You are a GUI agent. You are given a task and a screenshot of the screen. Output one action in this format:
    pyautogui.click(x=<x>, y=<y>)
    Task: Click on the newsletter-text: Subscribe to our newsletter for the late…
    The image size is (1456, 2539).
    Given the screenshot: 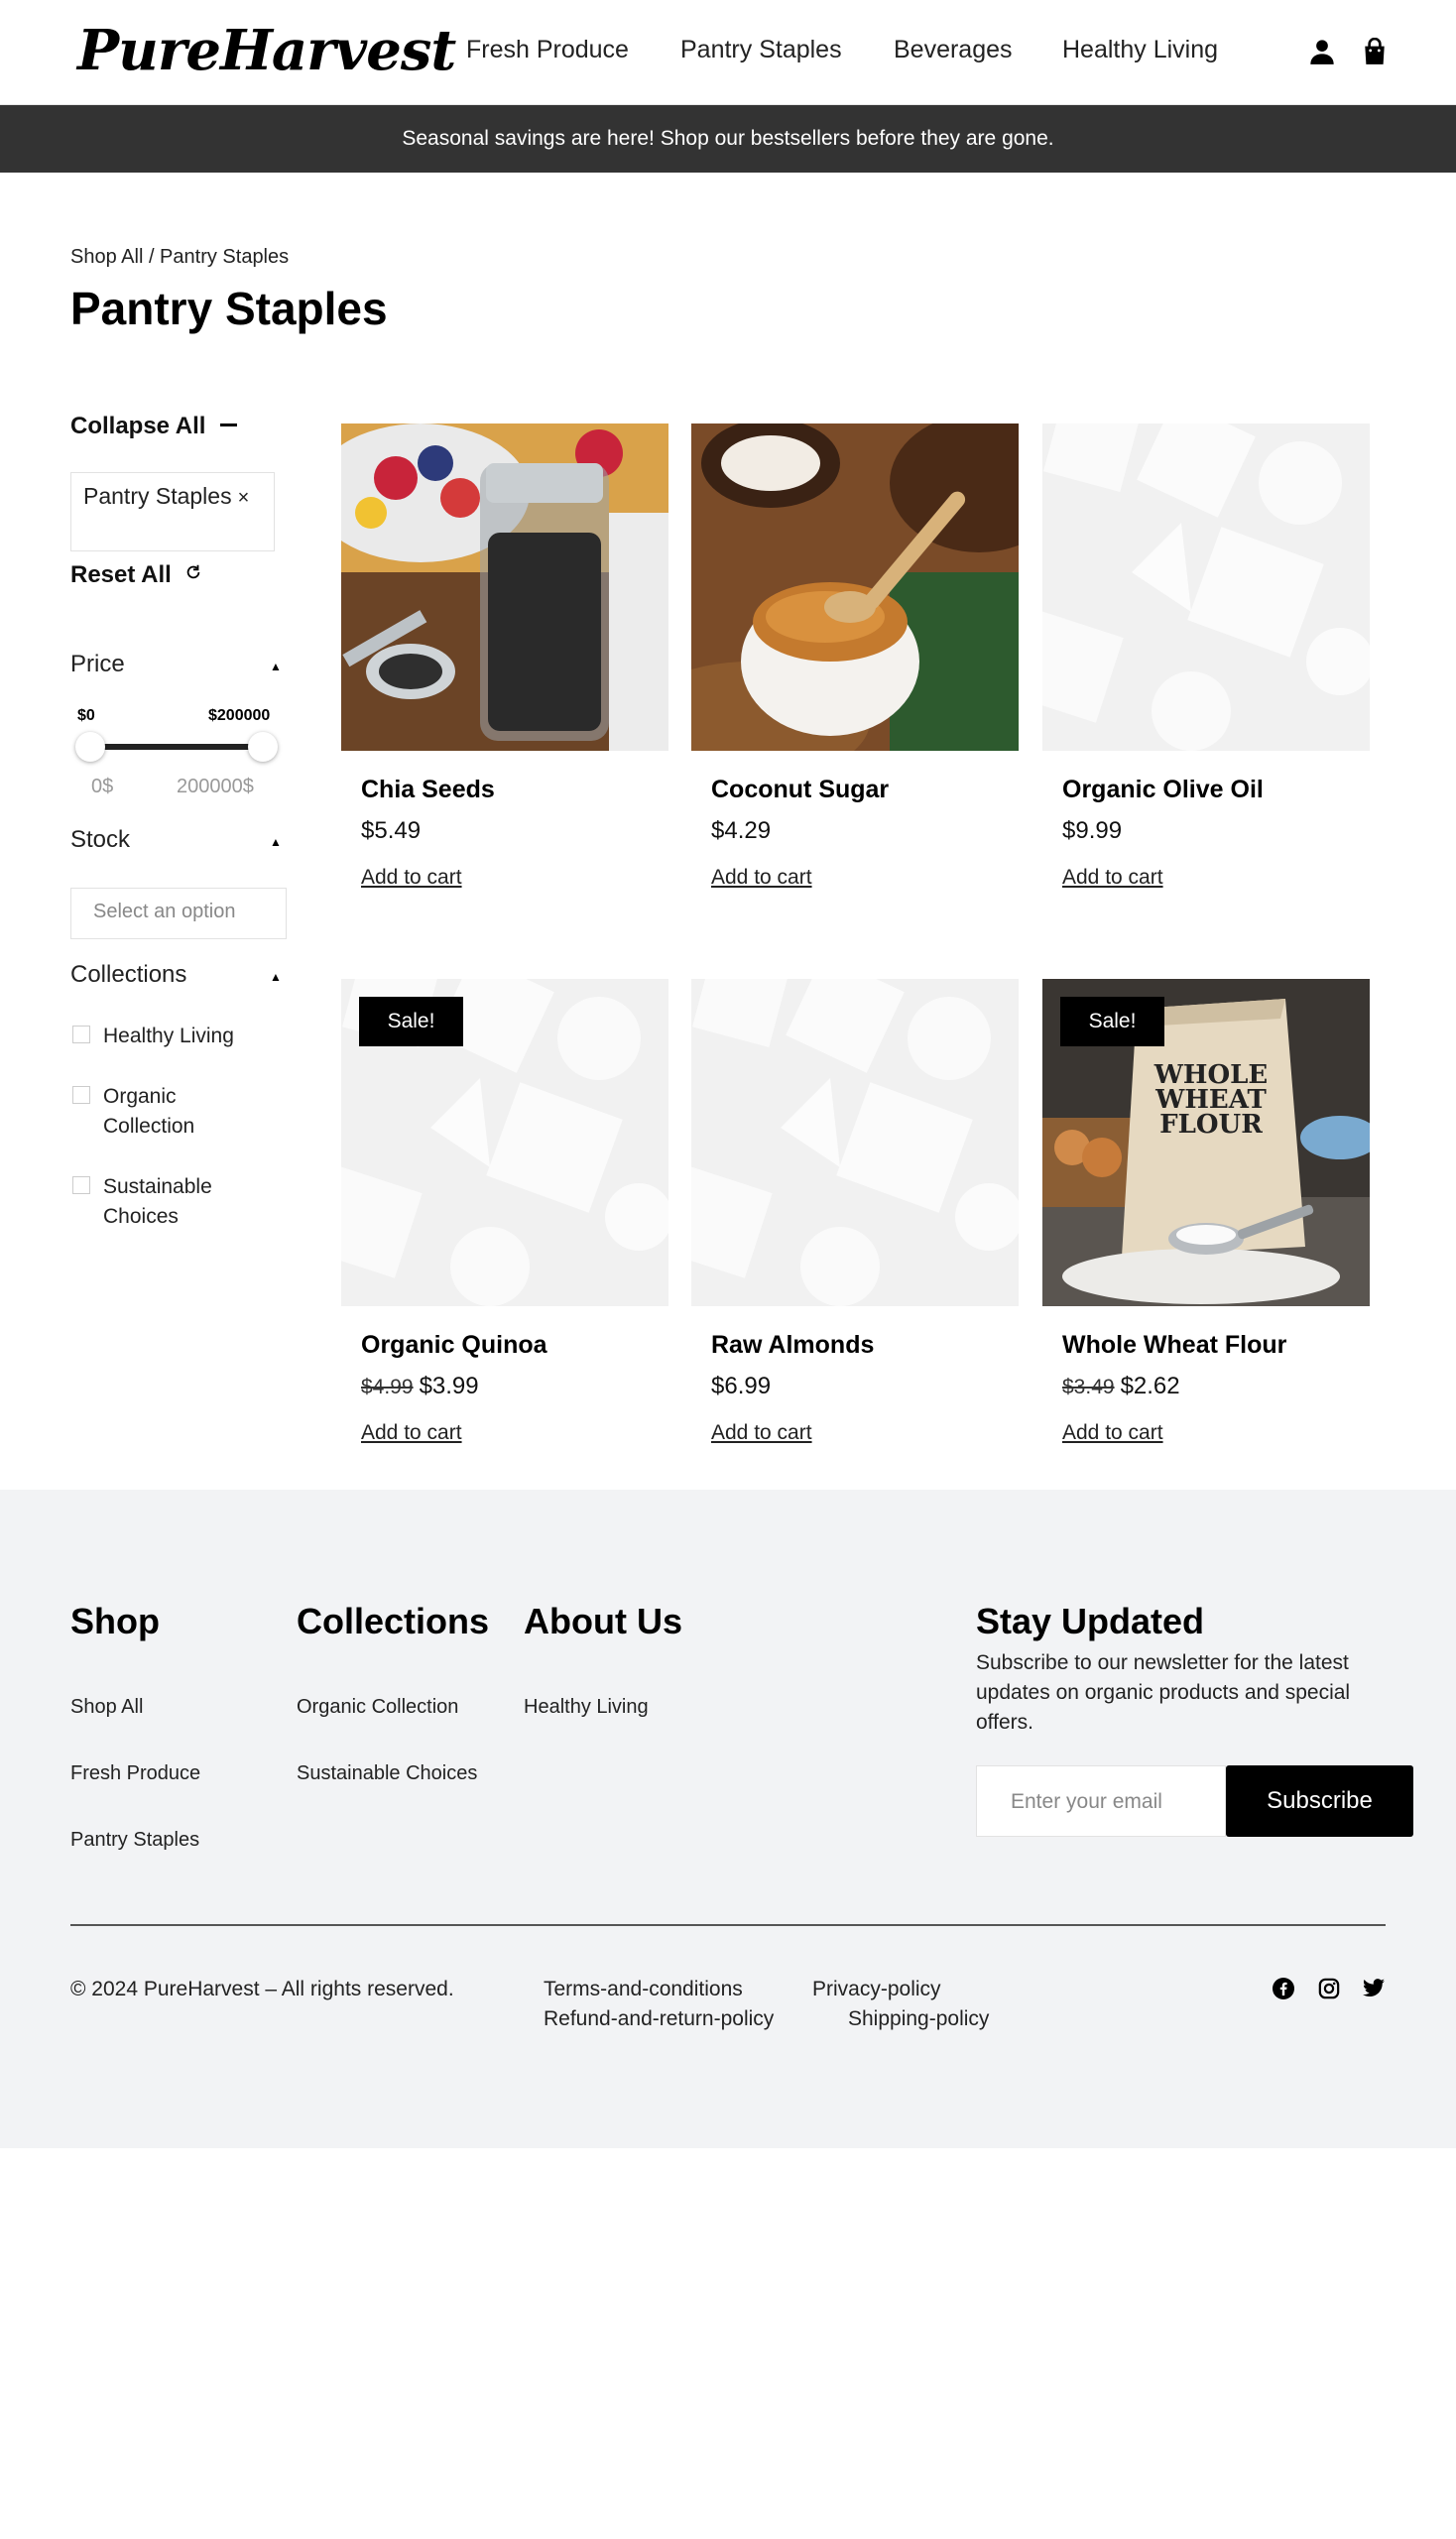 What is the action you would take?
    pyautogui.click(x=1163, y=1692)
    